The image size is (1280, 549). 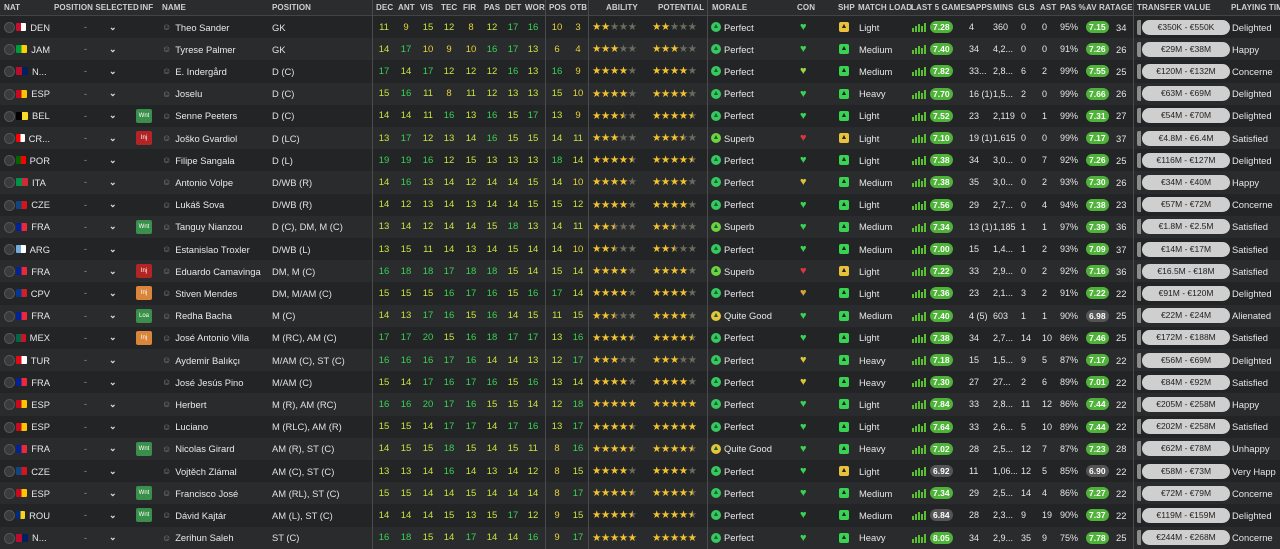 What do you see at coordinates (1124, 7) in the screenshot?
I see `header-age: AGE` at bounding box center [1124, 7].